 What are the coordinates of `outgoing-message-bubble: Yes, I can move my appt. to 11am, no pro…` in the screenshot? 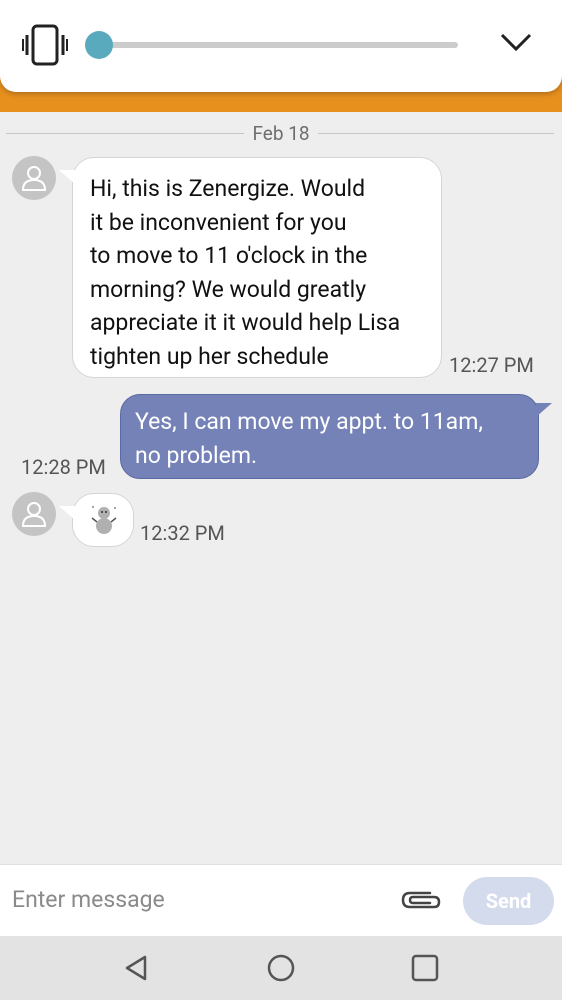 It's located at (336, 436).